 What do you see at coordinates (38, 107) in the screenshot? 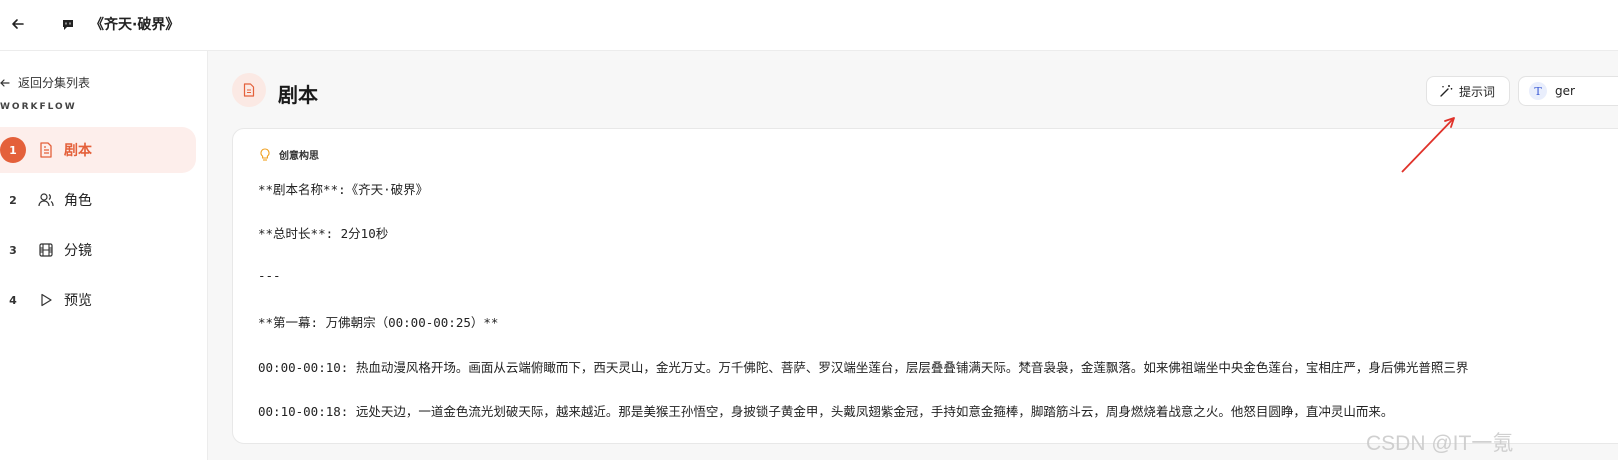
I see `workflow-label: WORKFLOW` at bounding box center [38, 107].